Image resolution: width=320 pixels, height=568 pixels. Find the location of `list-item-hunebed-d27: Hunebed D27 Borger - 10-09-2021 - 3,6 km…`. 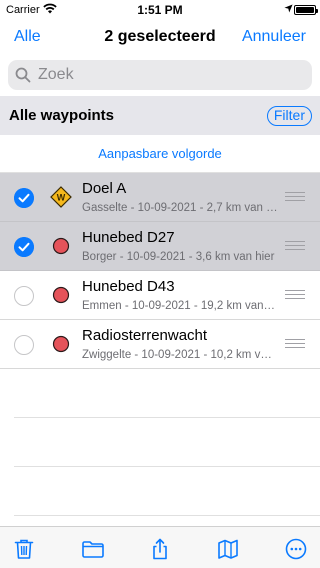

list-item-hunebed-d27: Hunebed D27 Borger - 10-09-2021 - 3,6 km… is located at coordinates (160, 246).